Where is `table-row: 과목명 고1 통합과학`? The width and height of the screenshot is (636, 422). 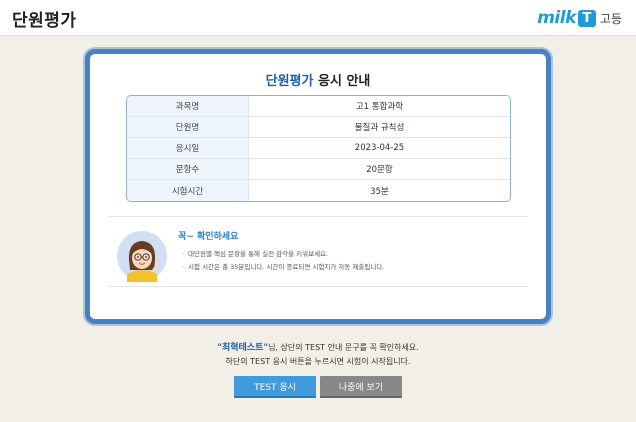
table-row: 과목명 고1 통합과학 is located at coordinates (318, 106).